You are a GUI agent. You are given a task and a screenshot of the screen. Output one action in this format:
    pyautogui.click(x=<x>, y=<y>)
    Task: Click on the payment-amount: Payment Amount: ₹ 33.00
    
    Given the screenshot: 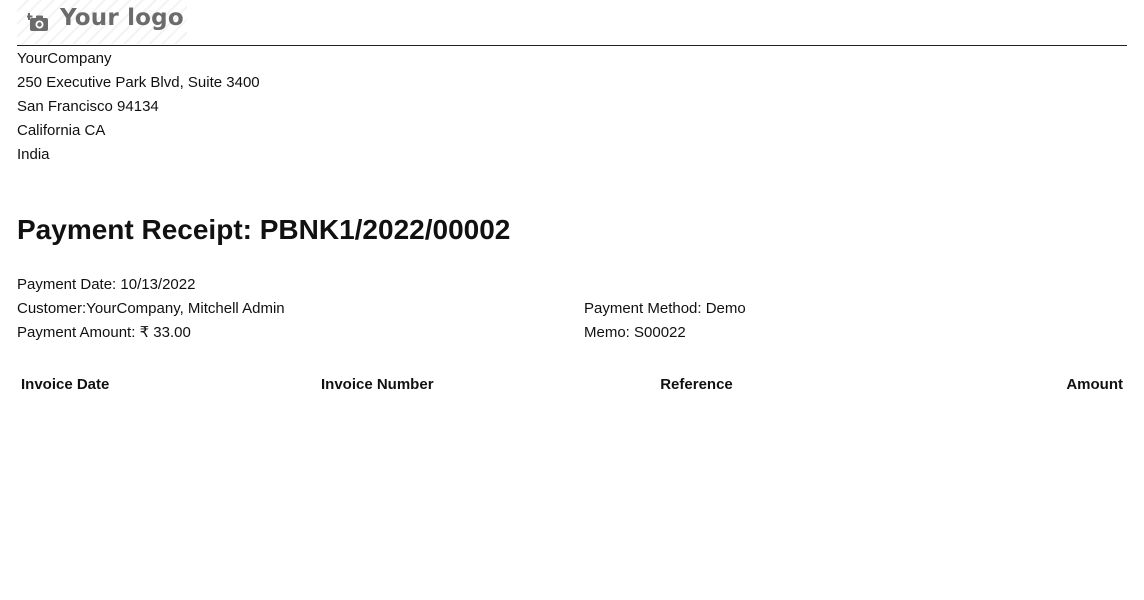 What is the action you would take?
    pyautogui.click(x=104, y=332)
    